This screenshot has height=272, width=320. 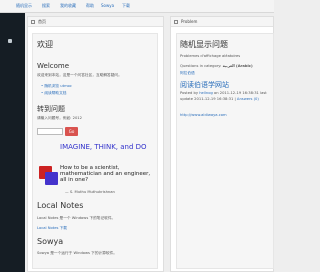 What do you see at coordinates (24, 6) in the screenshot?
I see `nav-random: 随机显示` at bounding box center [24, 6].